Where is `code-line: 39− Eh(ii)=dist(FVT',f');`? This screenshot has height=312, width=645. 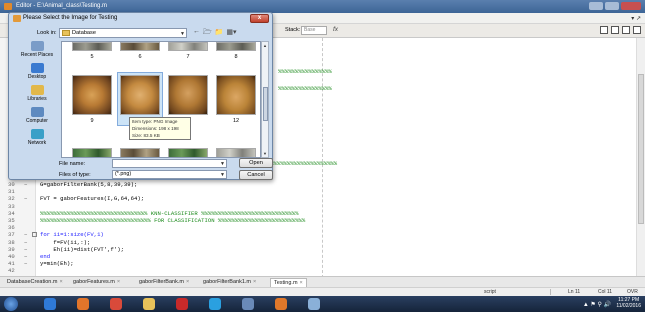
code-line: 39− Eh(ii)=dist(FVT',f'); is located at coordinates (165, 249).